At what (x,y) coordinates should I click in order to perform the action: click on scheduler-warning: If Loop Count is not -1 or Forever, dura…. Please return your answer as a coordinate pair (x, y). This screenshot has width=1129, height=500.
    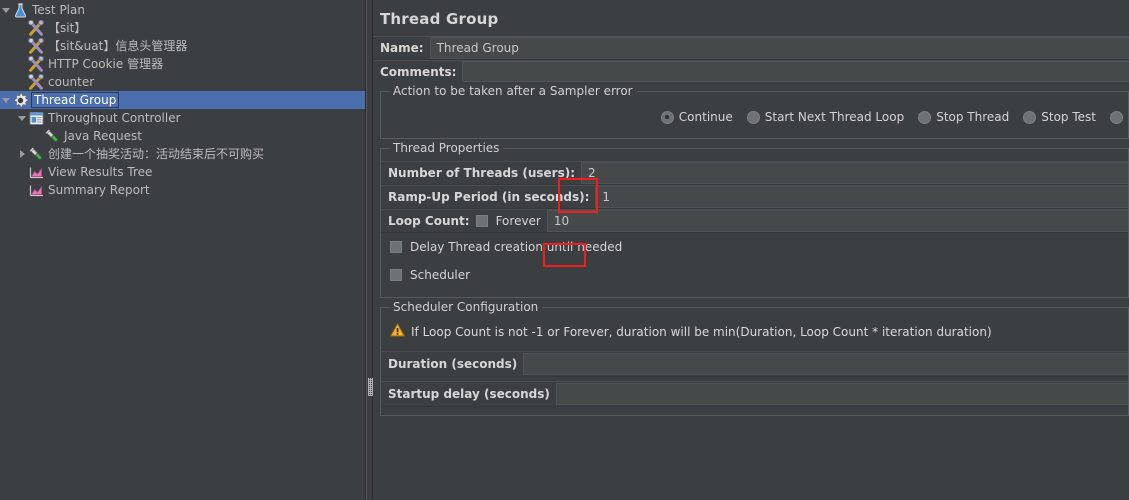
    Looking at the image, I should click on (754, 333).